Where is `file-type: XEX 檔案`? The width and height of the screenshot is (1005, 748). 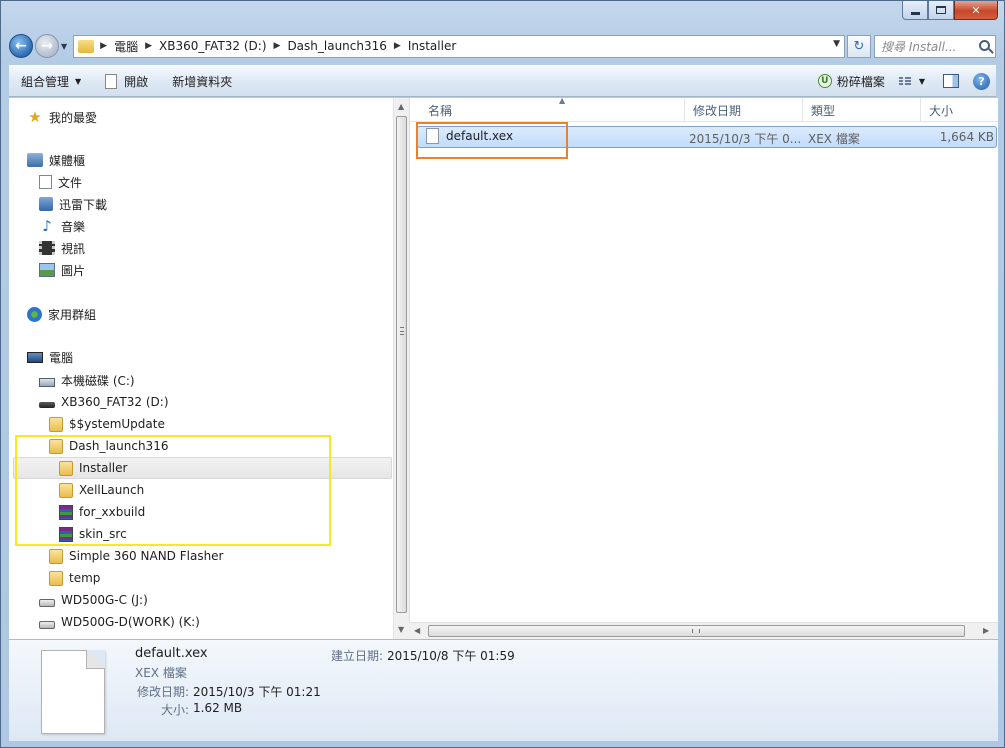 file-type: XEX 檔案 is located at coordinates (834, 139).